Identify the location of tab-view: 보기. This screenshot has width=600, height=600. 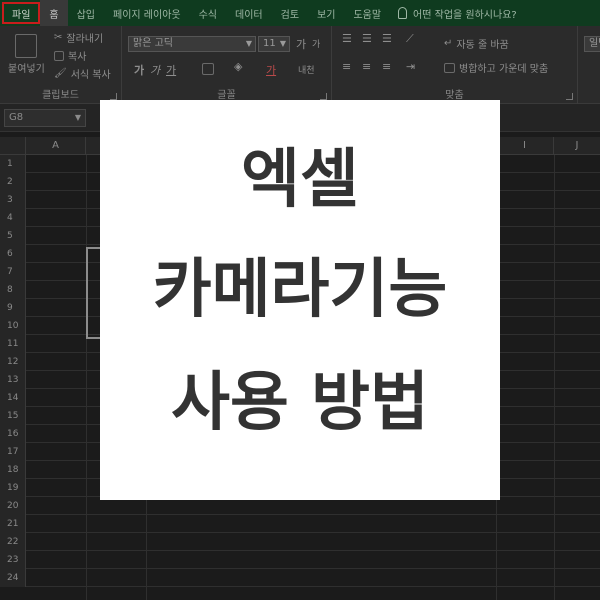
(326, 13).